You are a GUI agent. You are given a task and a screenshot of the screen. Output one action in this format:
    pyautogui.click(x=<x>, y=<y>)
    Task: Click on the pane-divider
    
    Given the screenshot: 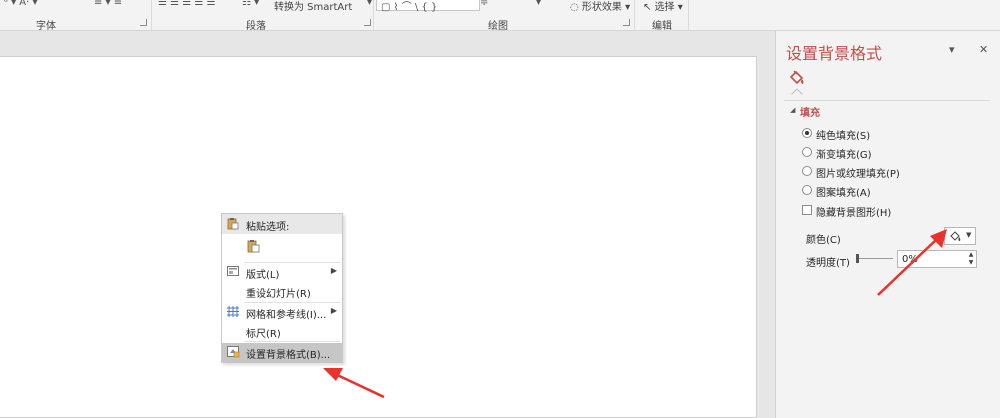 What is the action you would take?
    pyautogui.click(x=887, y=100)
    